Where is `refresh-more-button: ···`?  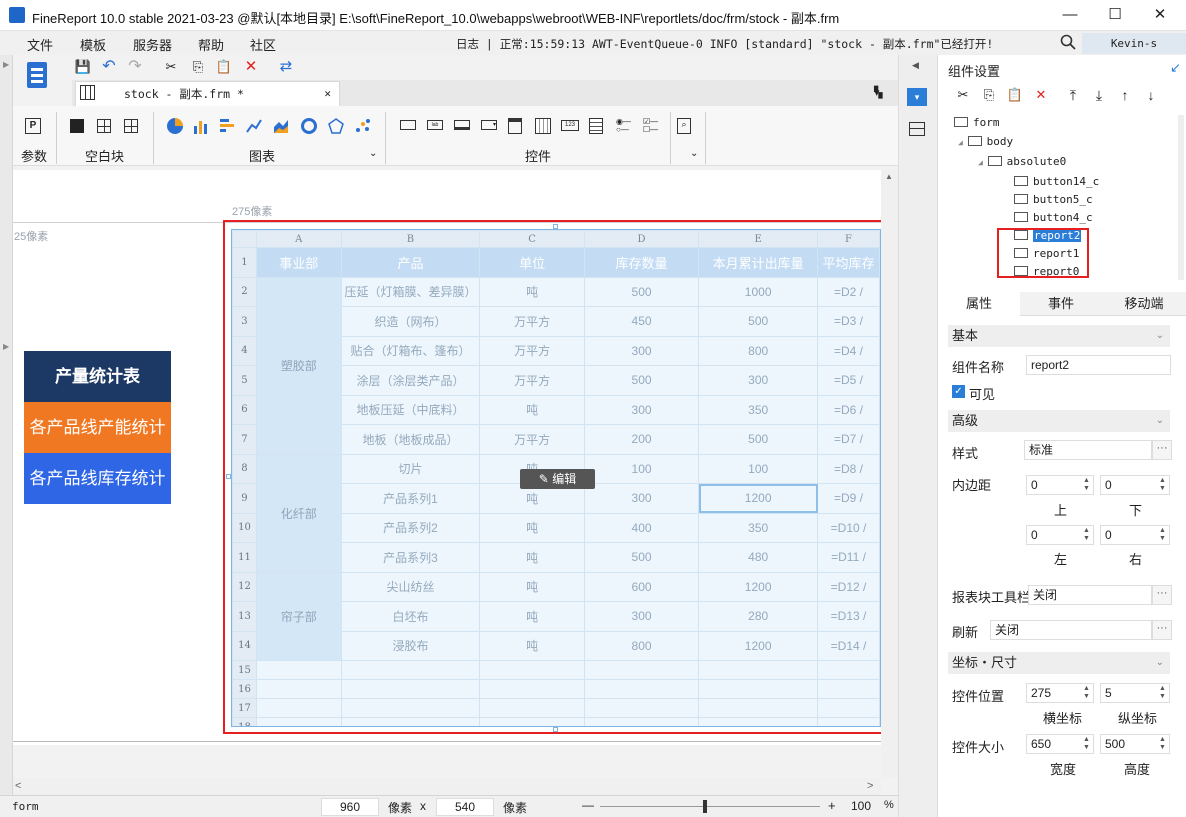
refresh-more-button: ··· is located at coordinates (1162, 630).